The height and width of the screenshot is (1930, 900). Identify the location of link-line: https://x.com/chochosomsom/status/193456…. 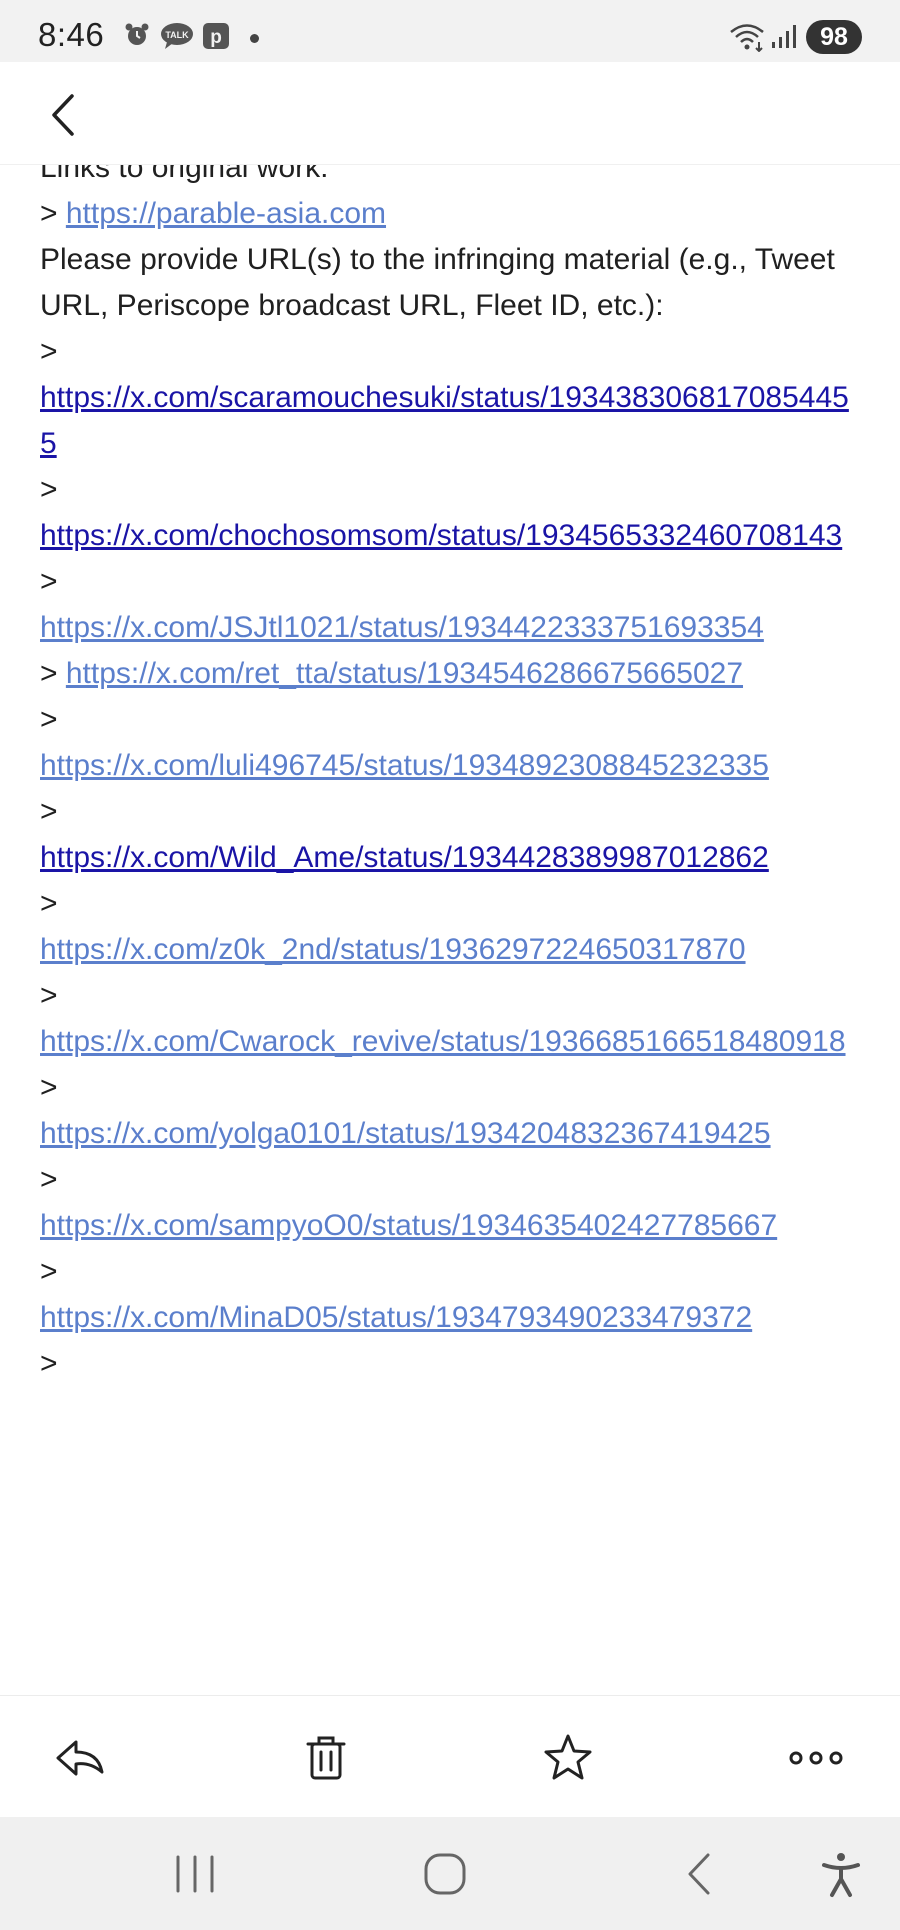
(450, 536).